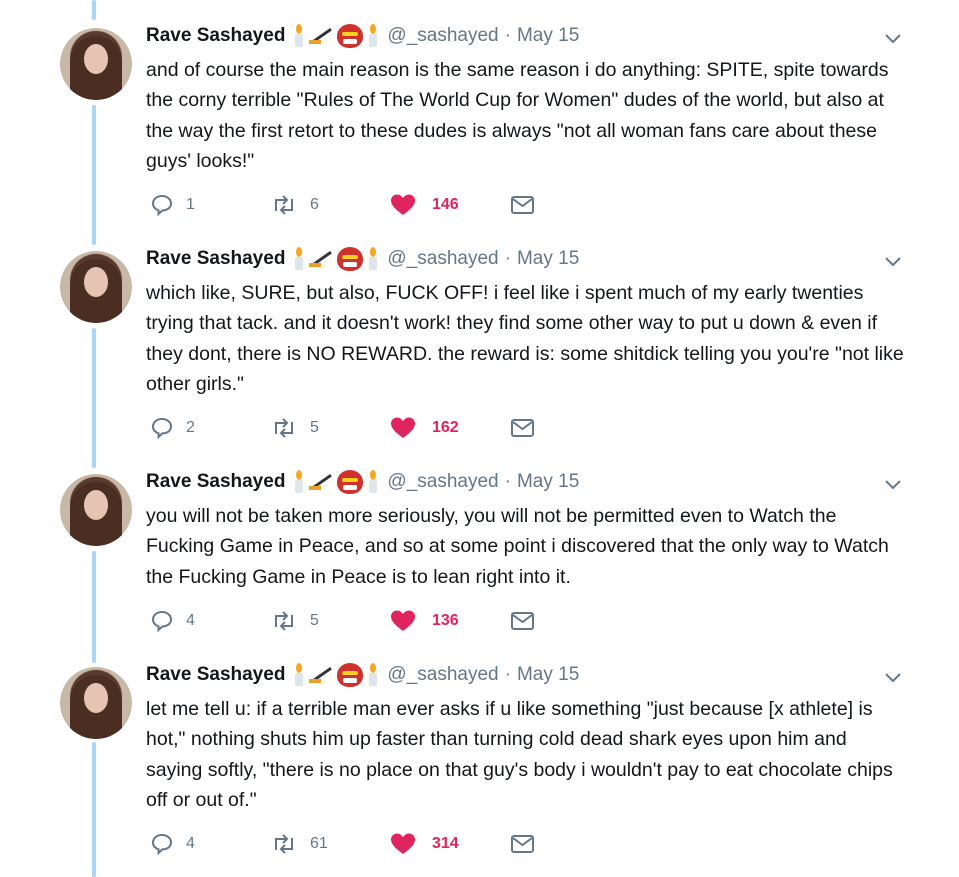 The height and width of the screenshot is (877, 959). What do you see at coordinates (424, 428) in the screenshot?
I see `like-button: 162` at bounding box center [424, 428].